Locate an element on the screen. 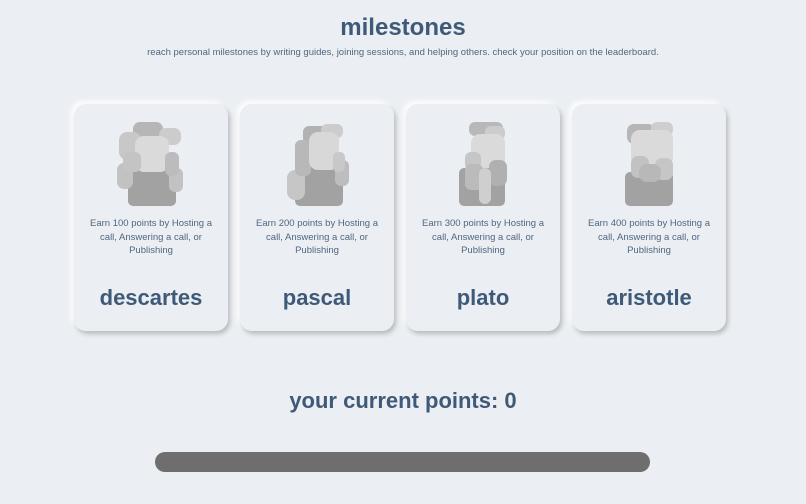 Image resolution: width=806 pixels, height=504 pixels. bust-plato-icon is located at coordinates (483, 164).